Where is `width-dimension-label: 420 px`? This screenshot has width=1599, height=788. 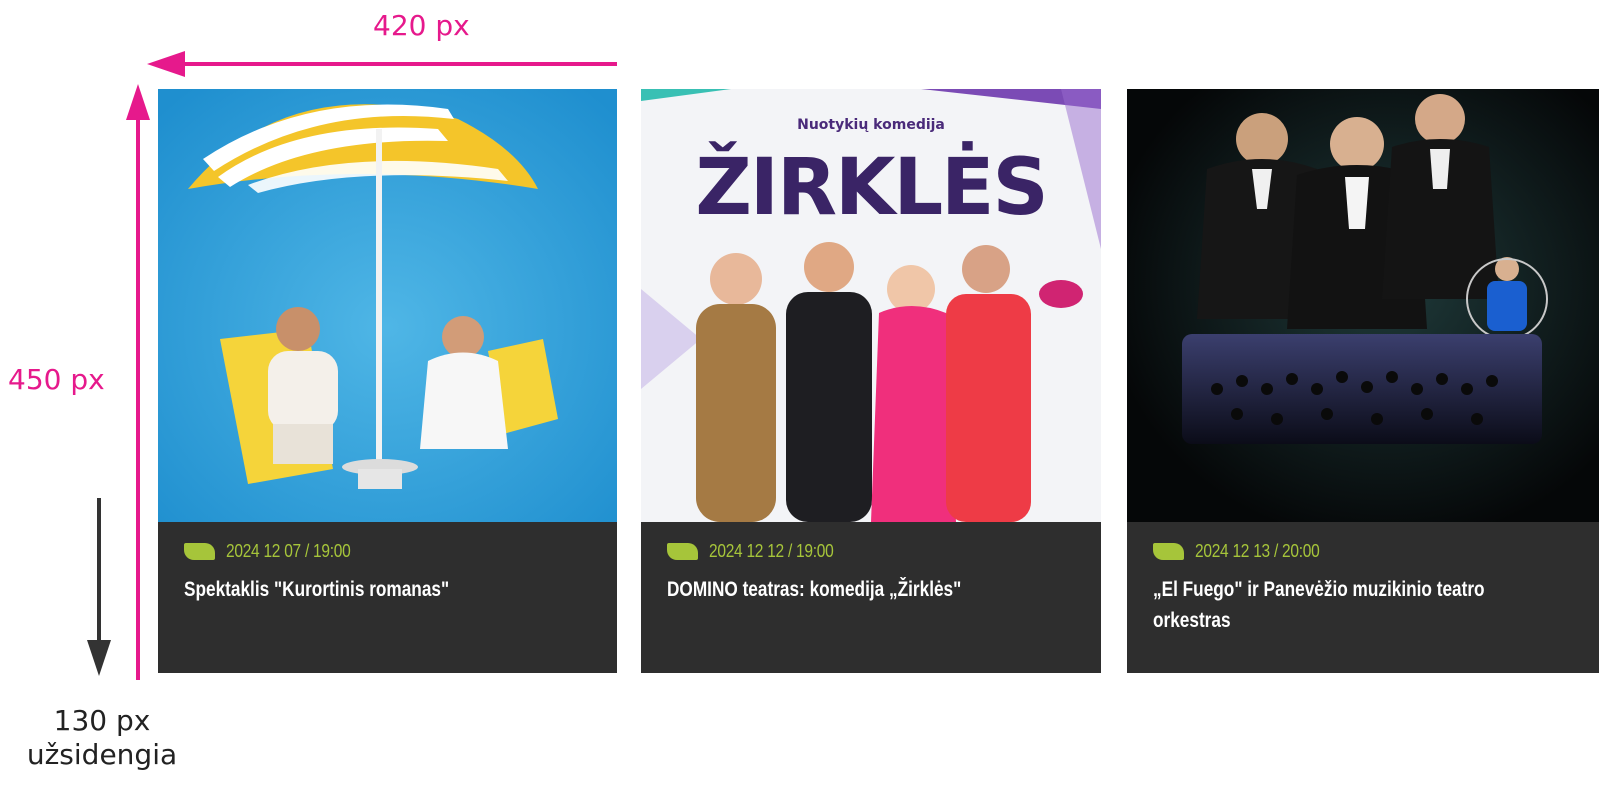
width-dimension-label: 420 px is located at coordinates (421, 25).